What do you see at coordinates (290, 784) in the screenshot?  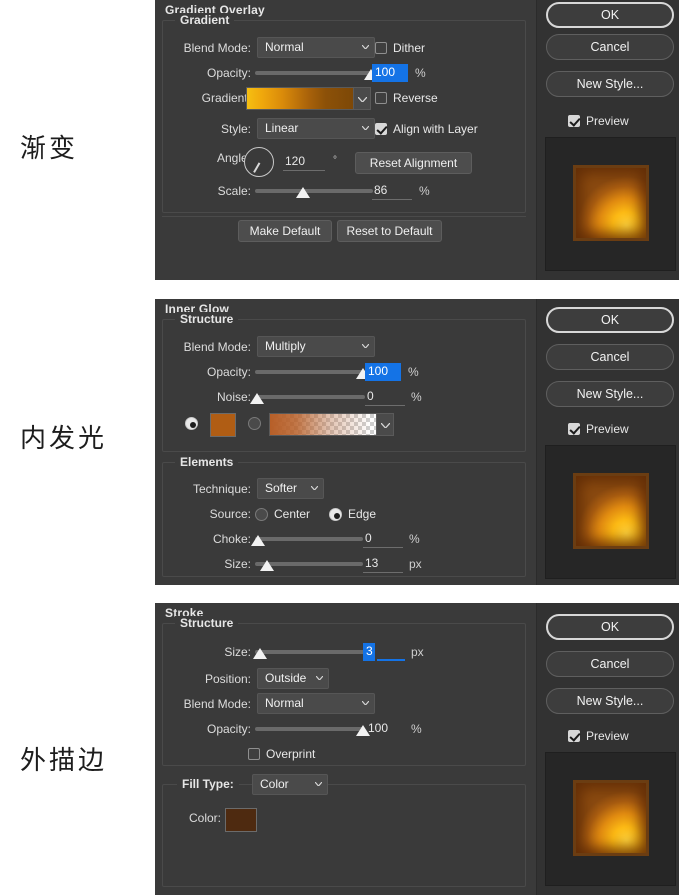 I see `fill-type-select: Color` at bounding box center [290, 784].